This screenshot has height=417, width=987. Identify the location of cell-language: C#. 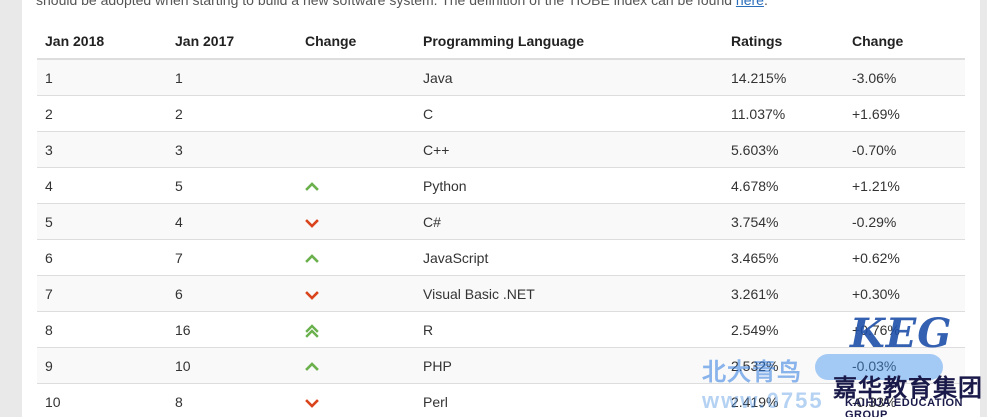
(569, 221).